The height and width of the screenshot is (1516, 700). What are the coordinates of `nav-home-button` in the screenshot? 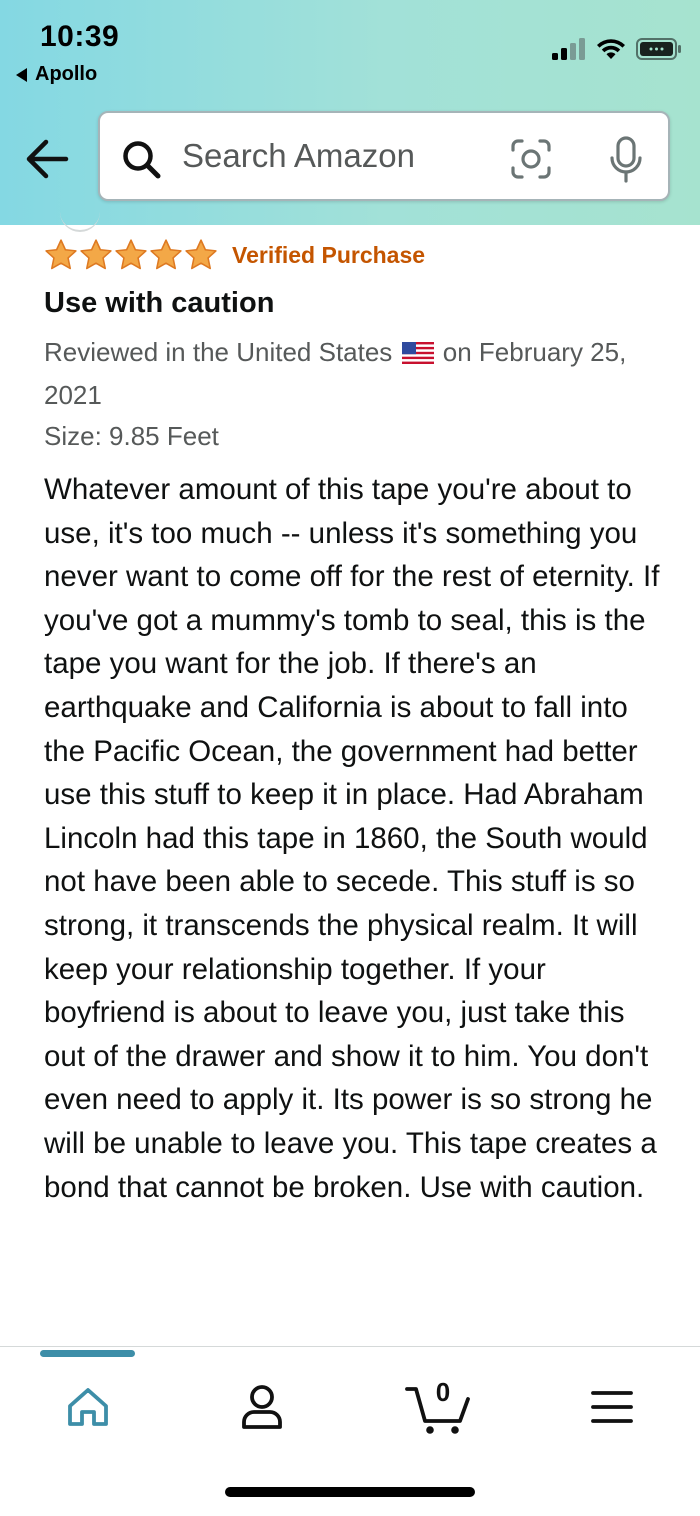 It's located at (88, 1407).